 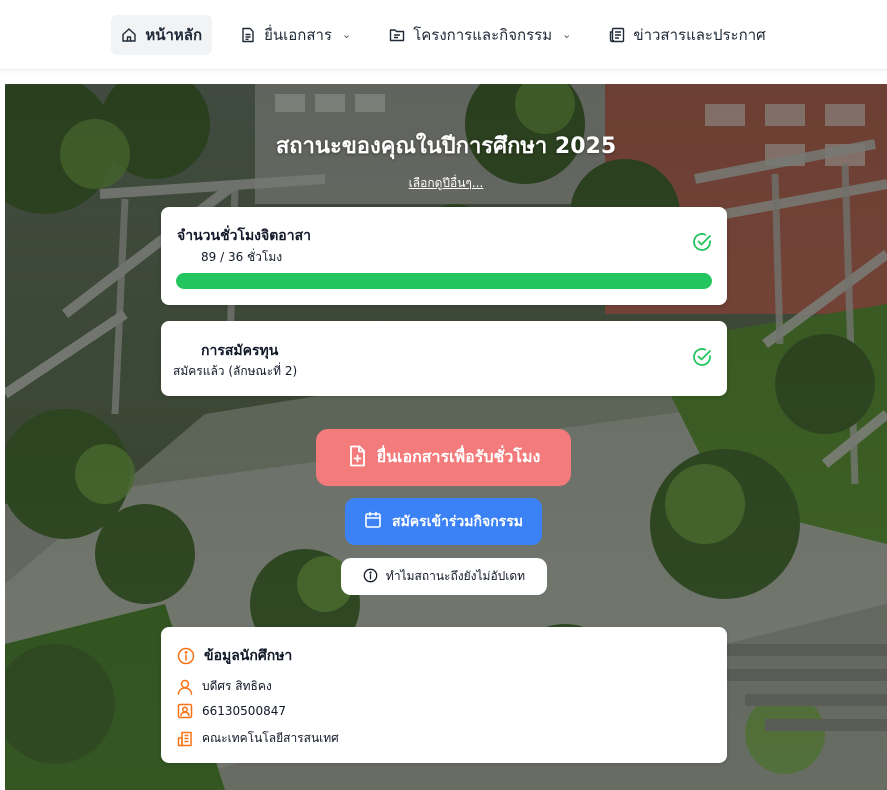 I want to click on student-id-row: 66130500847, so click(x=231, y=711).